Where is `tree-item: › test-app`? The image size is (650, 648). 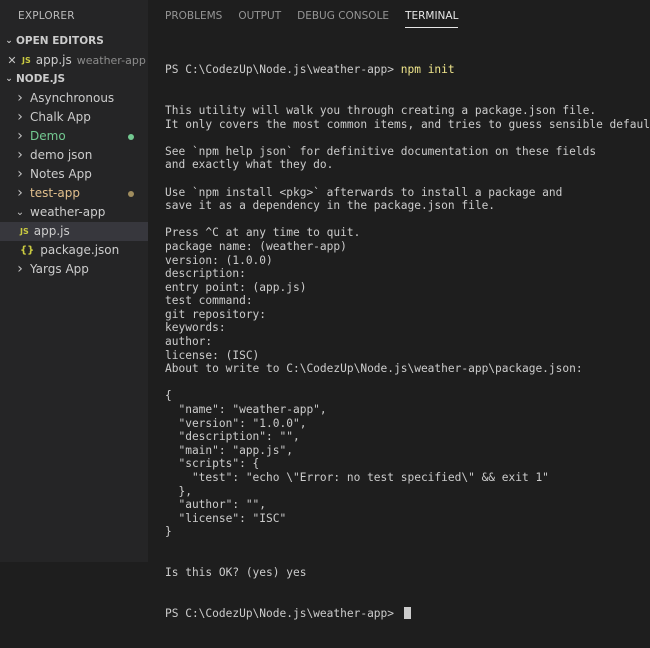
tree-item: › test-app is located at coordinates (74, 193).